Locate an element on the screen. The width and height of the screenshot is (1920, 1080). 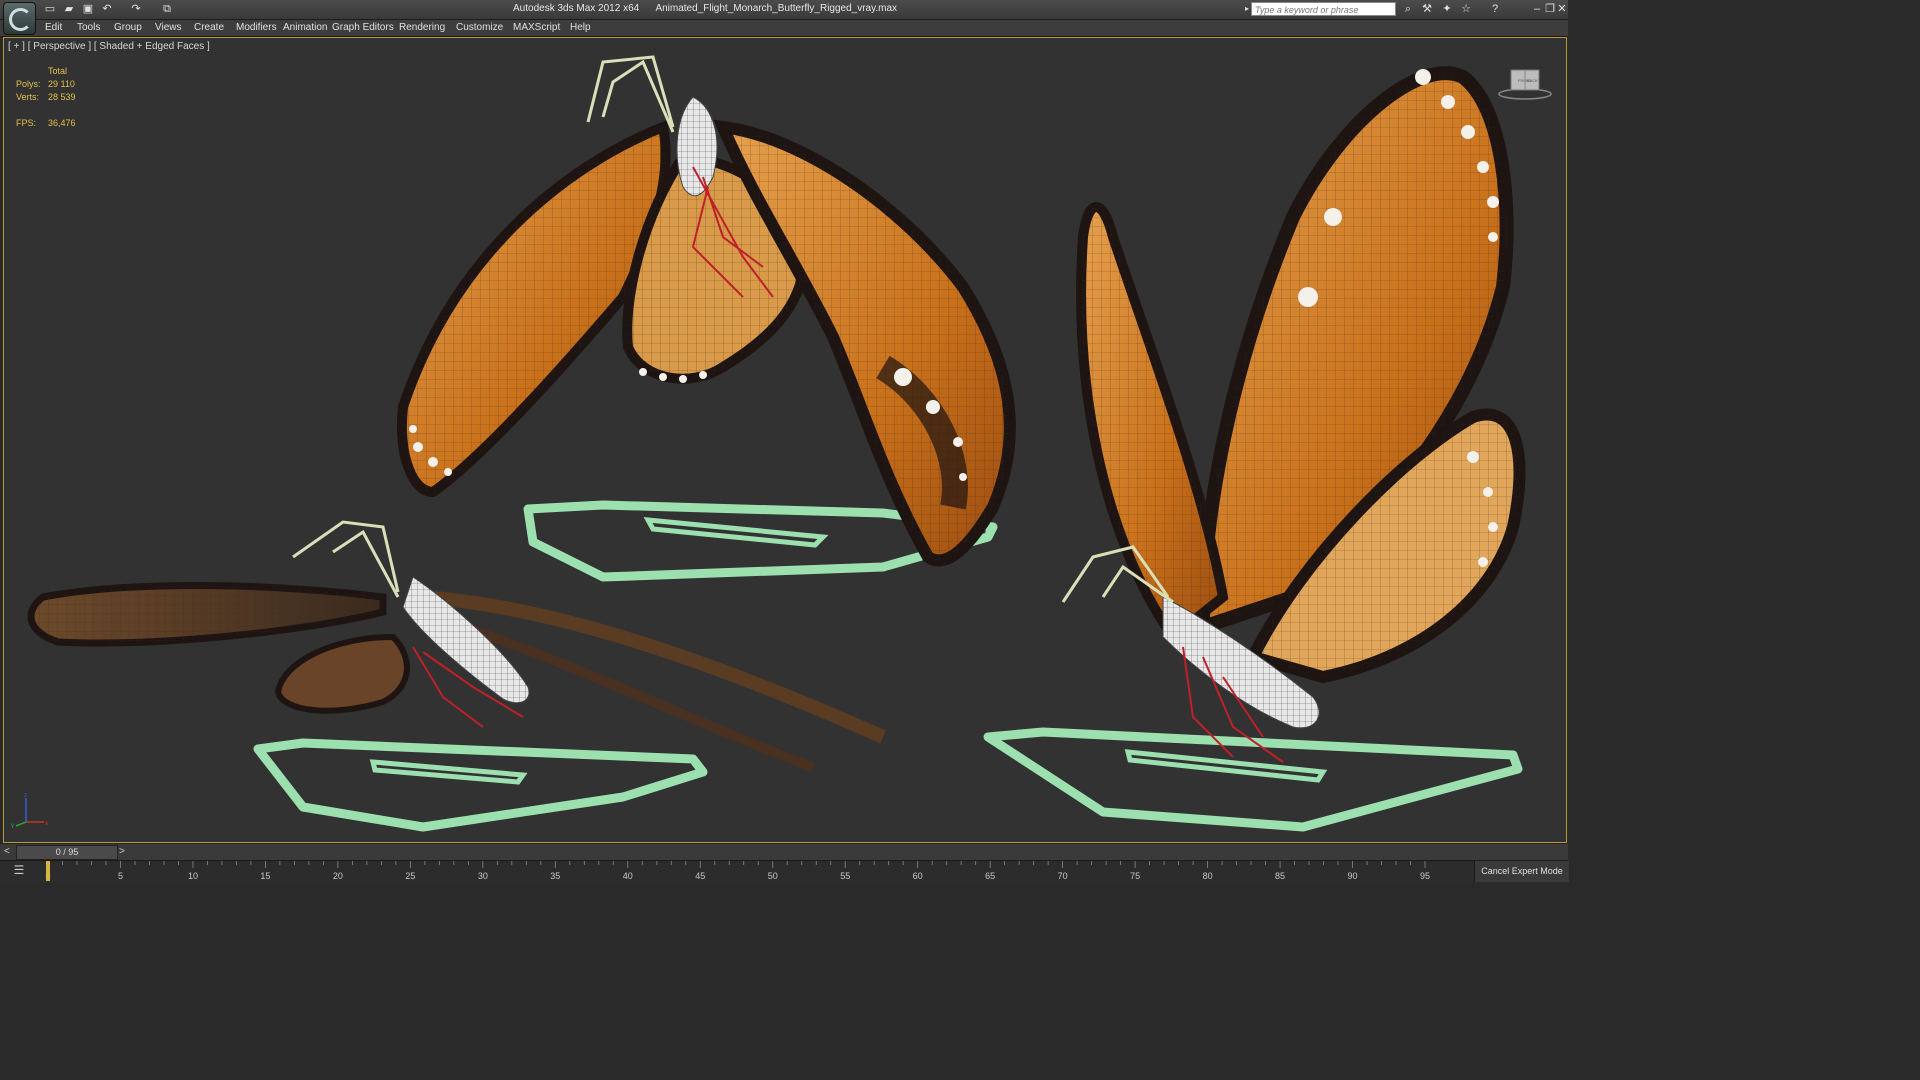
antennae-left is located at coordinates (346, 559).